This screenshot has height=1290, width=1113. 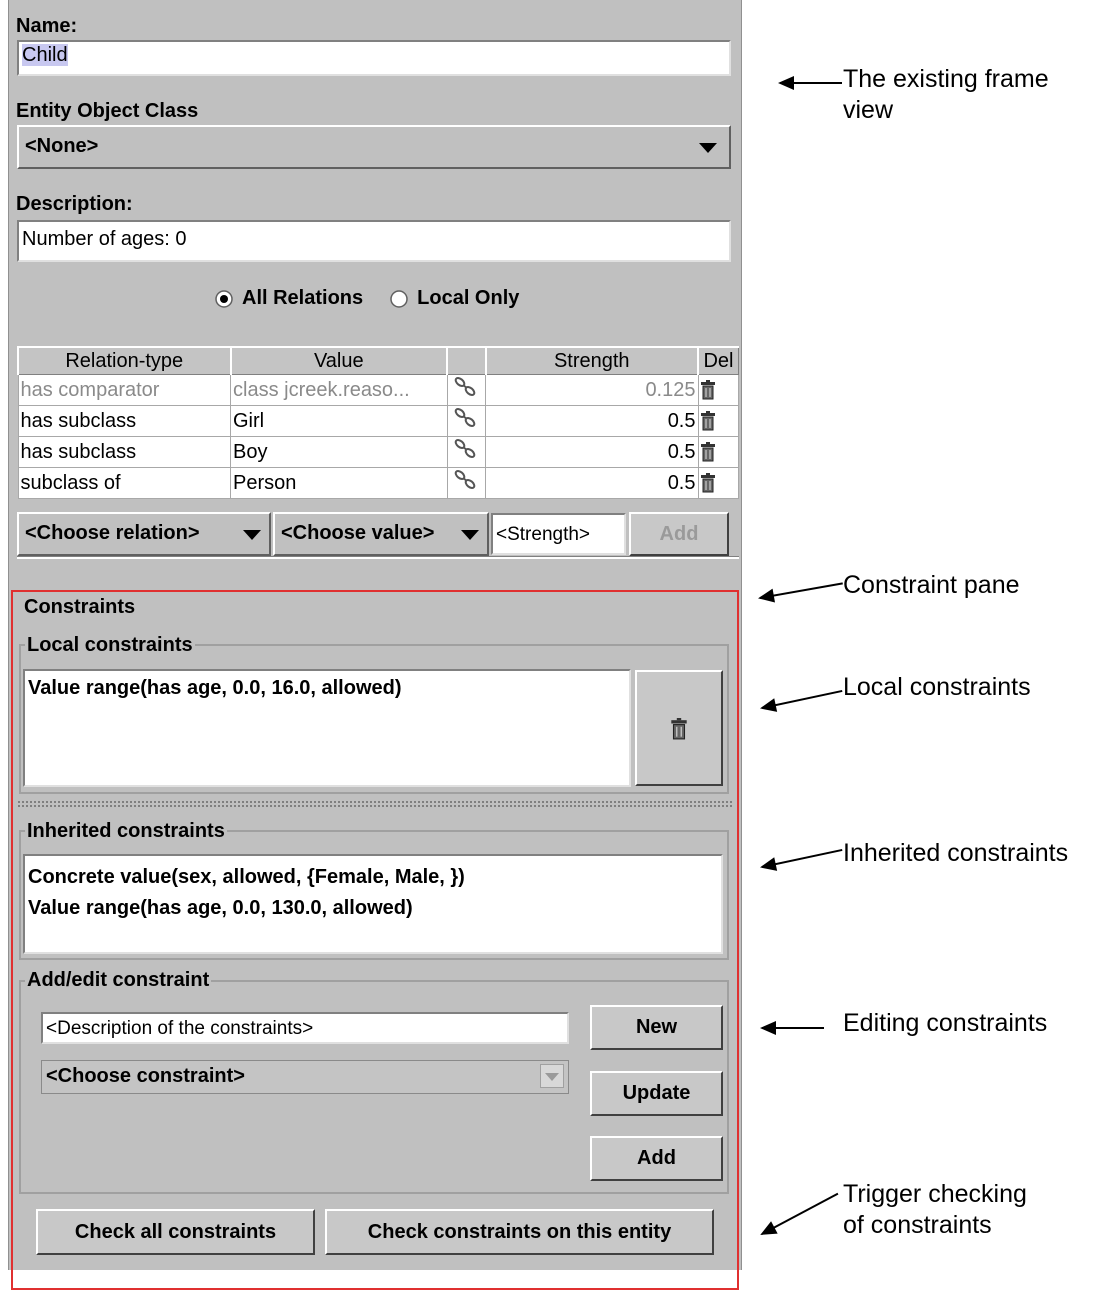 What do you see at coordinates (956, 853) in the screenshot?
I see `annotation-inherited-constraints: Inherited constraints` at bounding box center [956, 853].